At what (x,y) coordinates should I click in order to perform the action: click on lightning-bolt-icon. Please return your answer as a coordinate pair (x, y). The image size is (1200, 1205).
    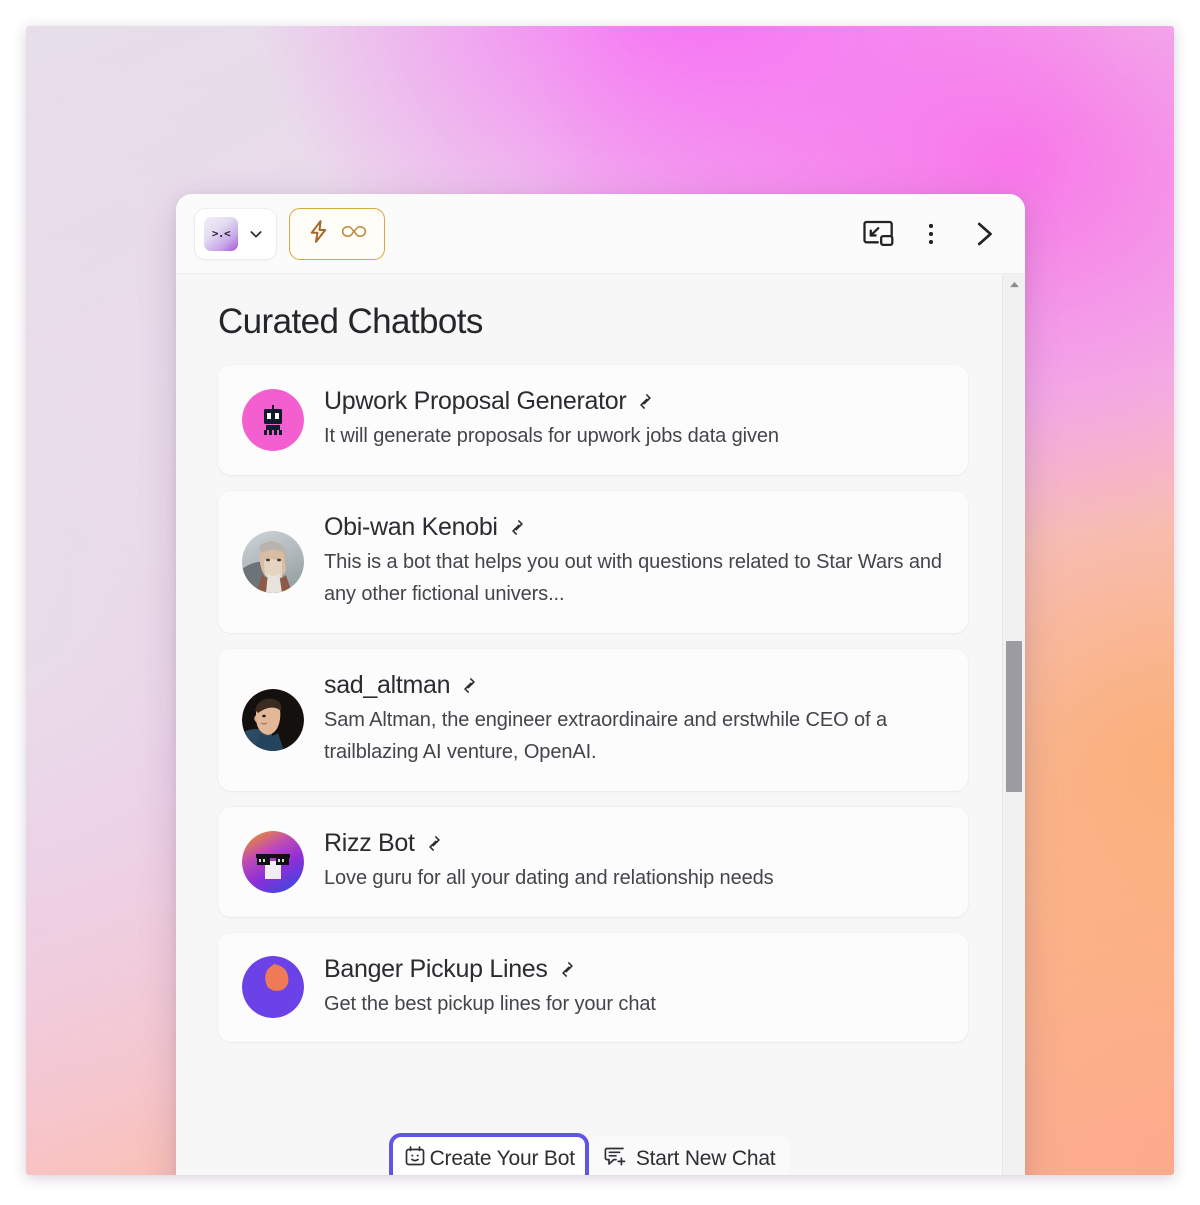
    Looking at the image, I should click on (318, 234).